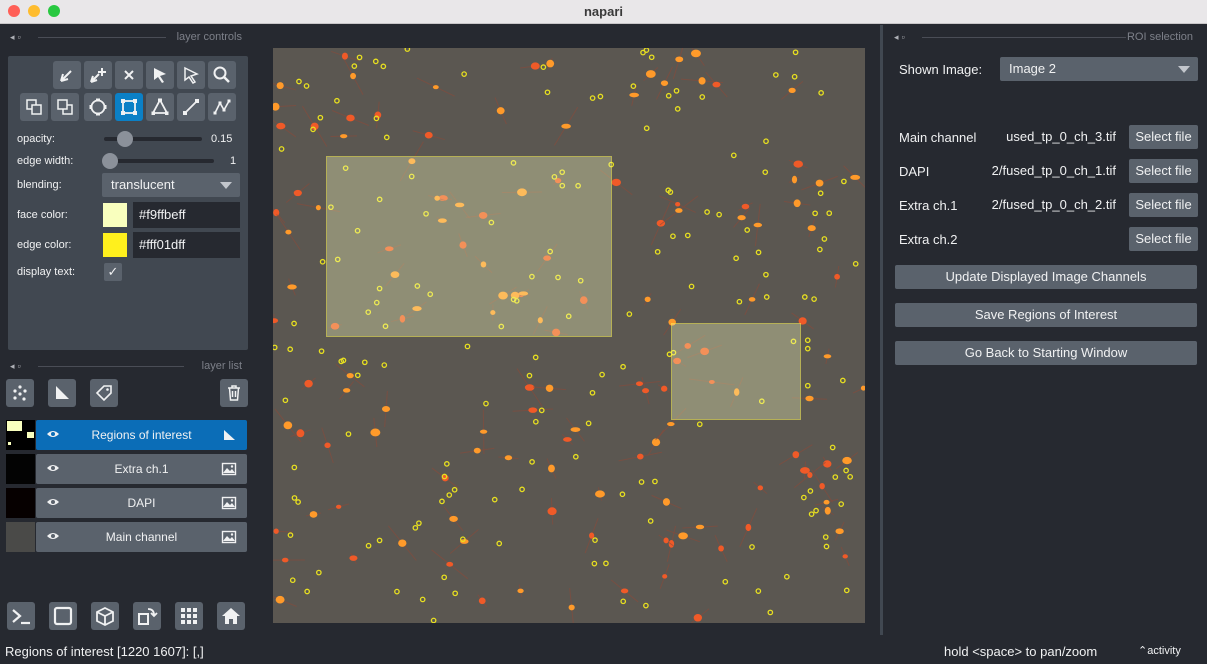  I want to click on move-back-icon, so click(34, 107).